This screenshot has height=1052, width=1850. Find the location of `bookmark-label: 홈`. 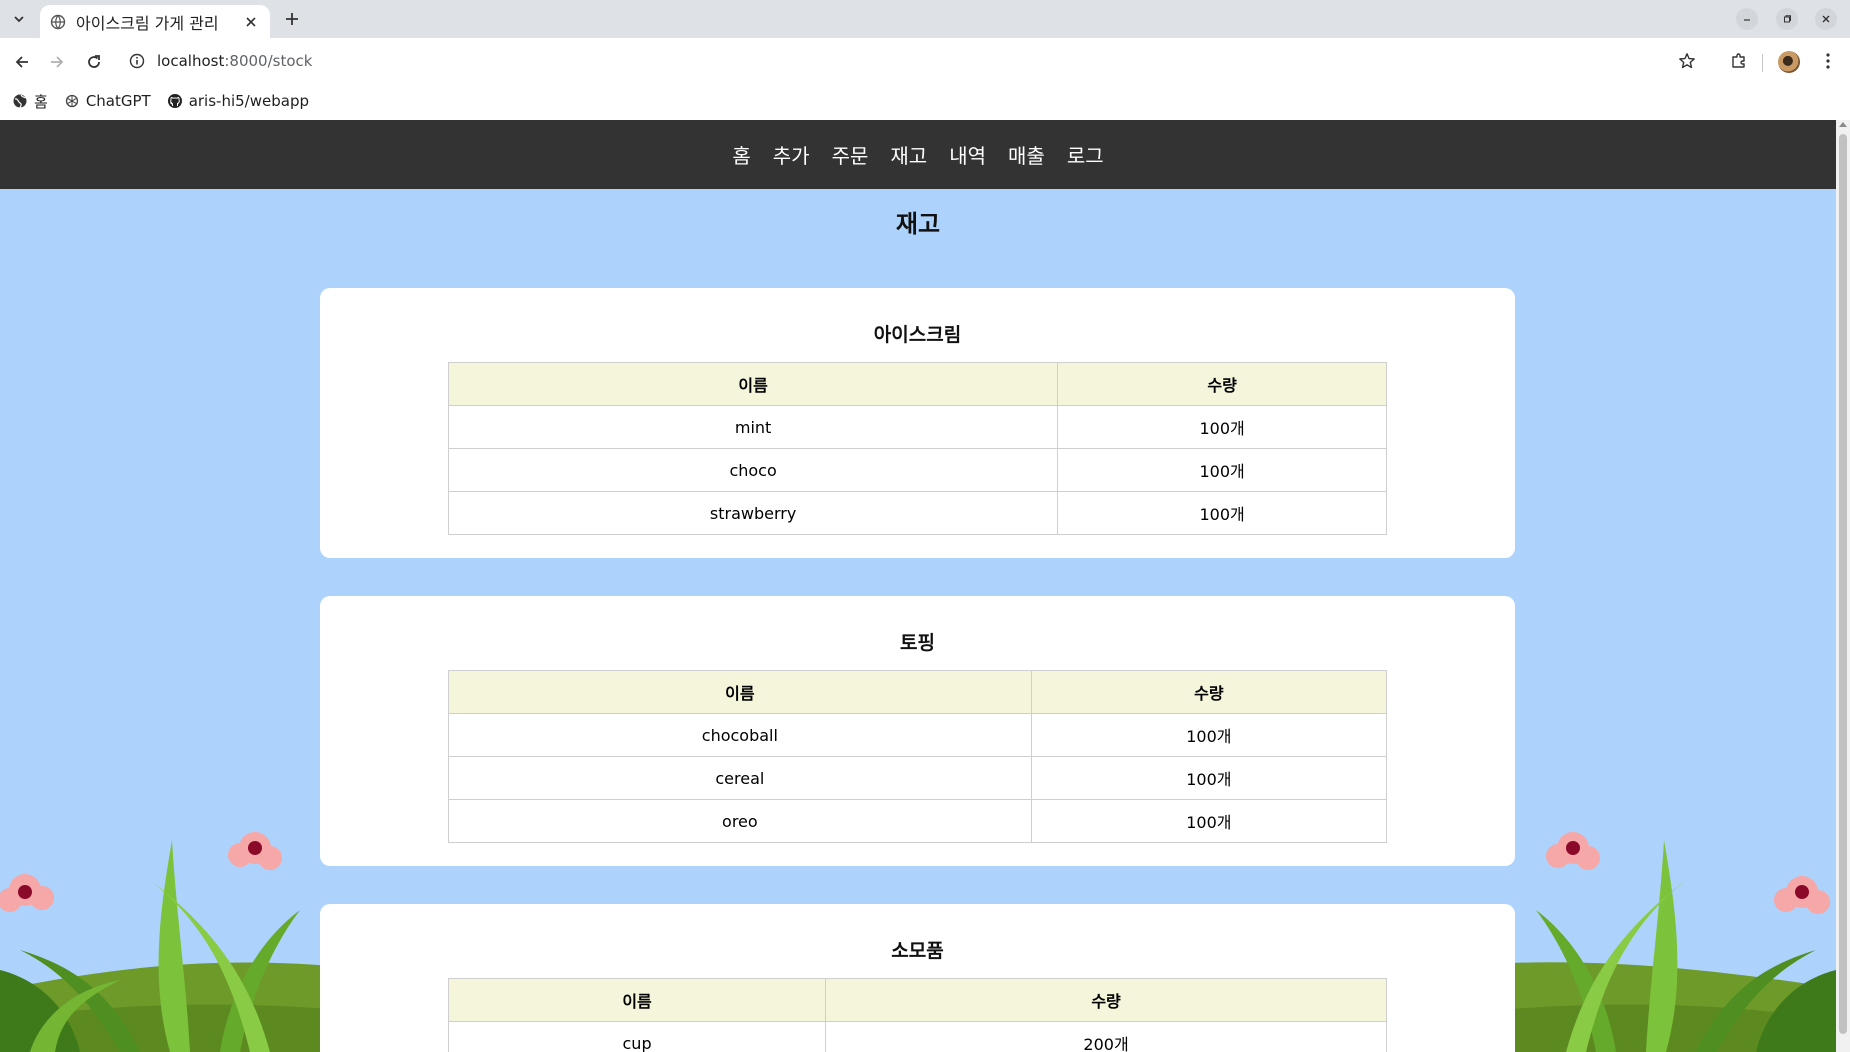

bookmark-label: 홈 is located at coordinates (41, 101).